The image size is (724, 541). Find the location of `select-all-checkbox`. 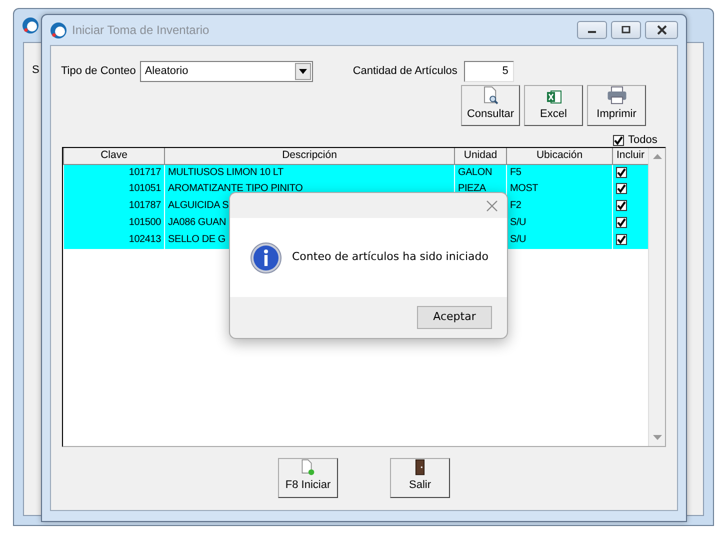

select-all-checkbox is located at coordinates (618, 140).